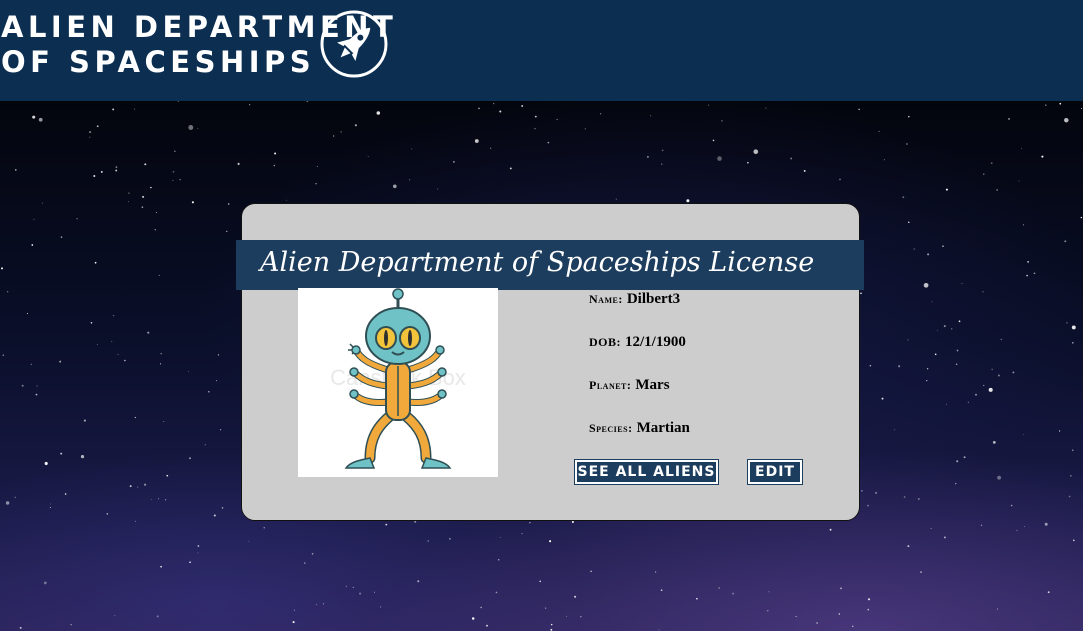 Image resolution: width=1083 pixels, height=631 pixels. What do you see at coordinates (646, 472) in the screenshot?
I see `see-all-aliens-button: SEE ALL ALIENS` at bounding box center [646, 472].